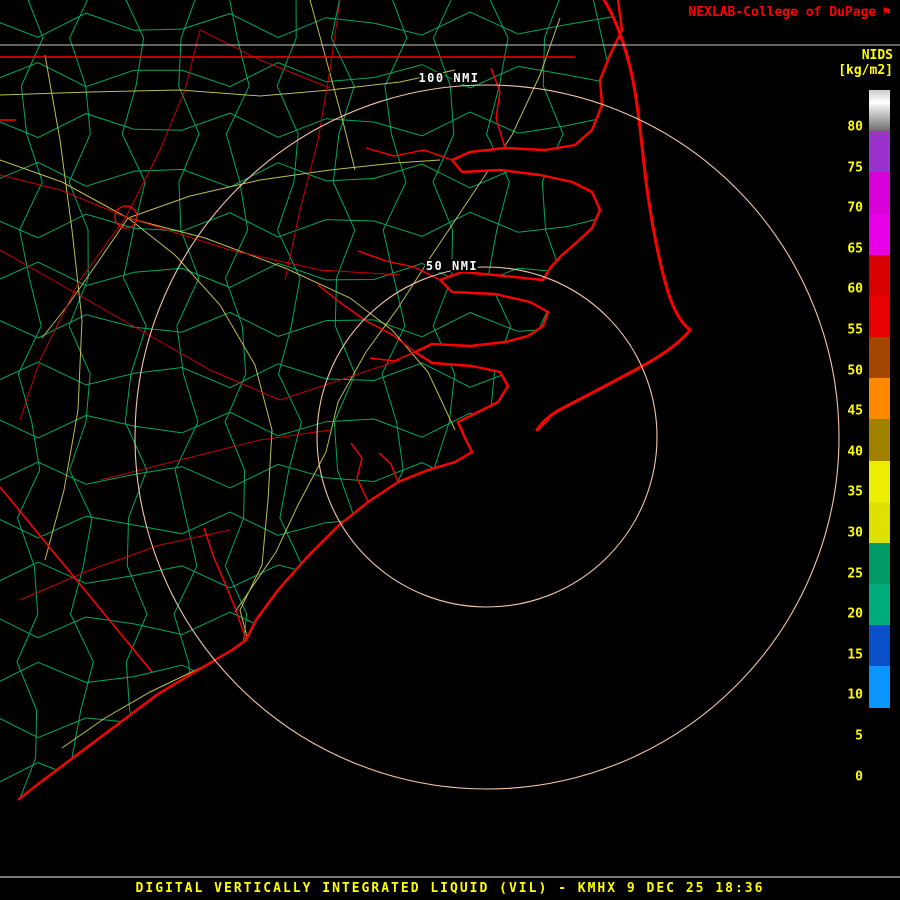  I want to click on colorbar-tick-35: 35, so click(855, 492).